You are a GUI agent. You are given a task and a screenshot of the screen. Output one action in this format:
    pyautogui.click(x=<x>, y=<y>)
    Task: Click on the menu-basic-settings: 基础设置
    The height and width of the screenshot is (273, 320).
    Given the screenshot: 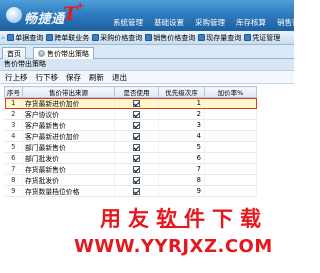 What is the action you would take?
    pyautogui.click(x=169, y=22)
    